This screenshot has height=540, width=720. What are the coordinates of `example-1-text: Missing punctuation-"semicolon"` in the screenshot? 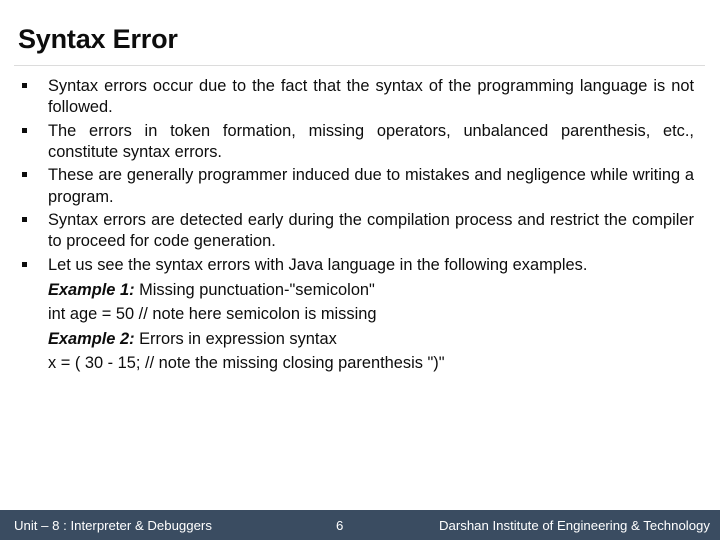 It's located at (254, 289).